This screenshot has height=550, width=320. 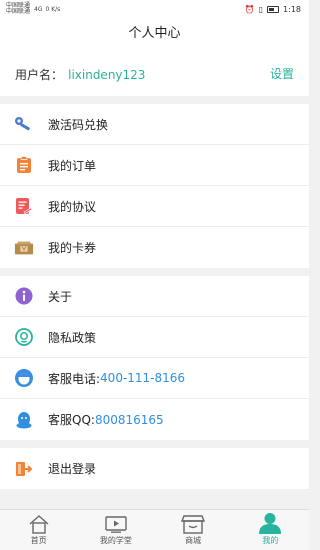 I want to click on menu-item-label: 我的订单, so click(x=72, y=165).